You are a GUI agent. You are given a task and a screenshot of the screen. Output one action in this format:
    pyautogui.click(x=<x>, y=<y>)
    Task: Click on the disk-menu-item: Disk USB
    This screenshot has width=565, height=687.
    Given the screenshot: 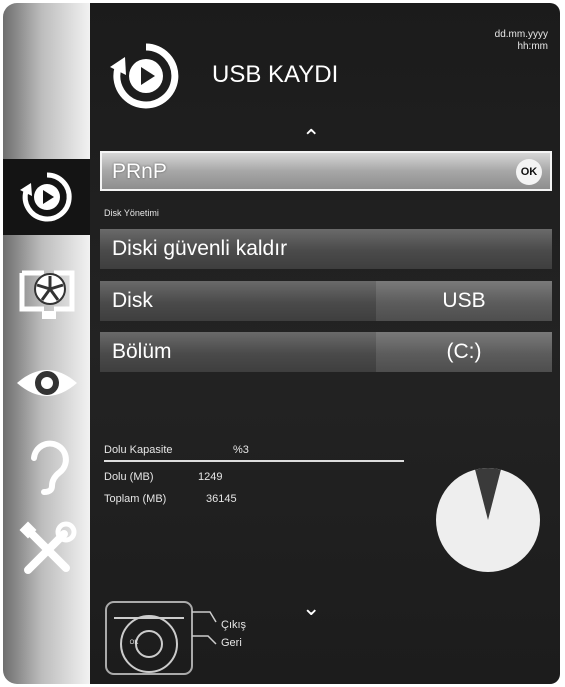 What is the action you would take?
    pyautogui.click(x=326, y=301)
    